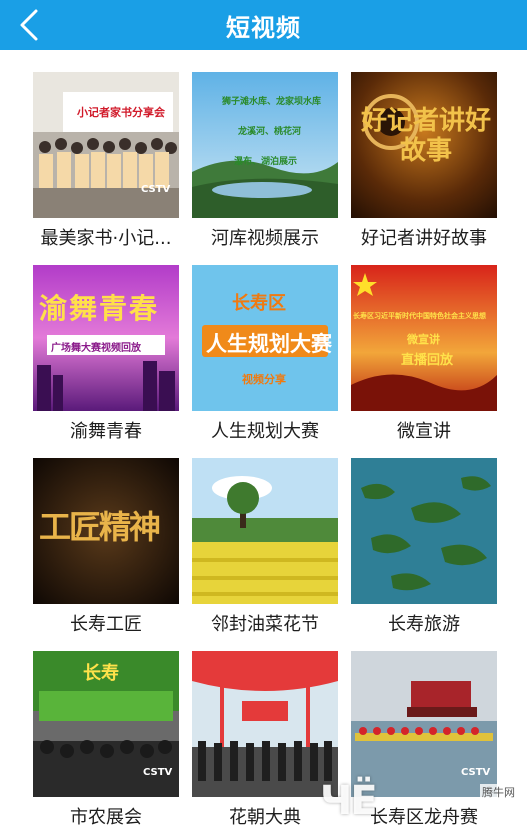 The height and width of the screenshot is (830, 527). I want to click on video-card: 长寿区 人生规划大赛 视频分享 人生规划大赛, so click(265, 355).